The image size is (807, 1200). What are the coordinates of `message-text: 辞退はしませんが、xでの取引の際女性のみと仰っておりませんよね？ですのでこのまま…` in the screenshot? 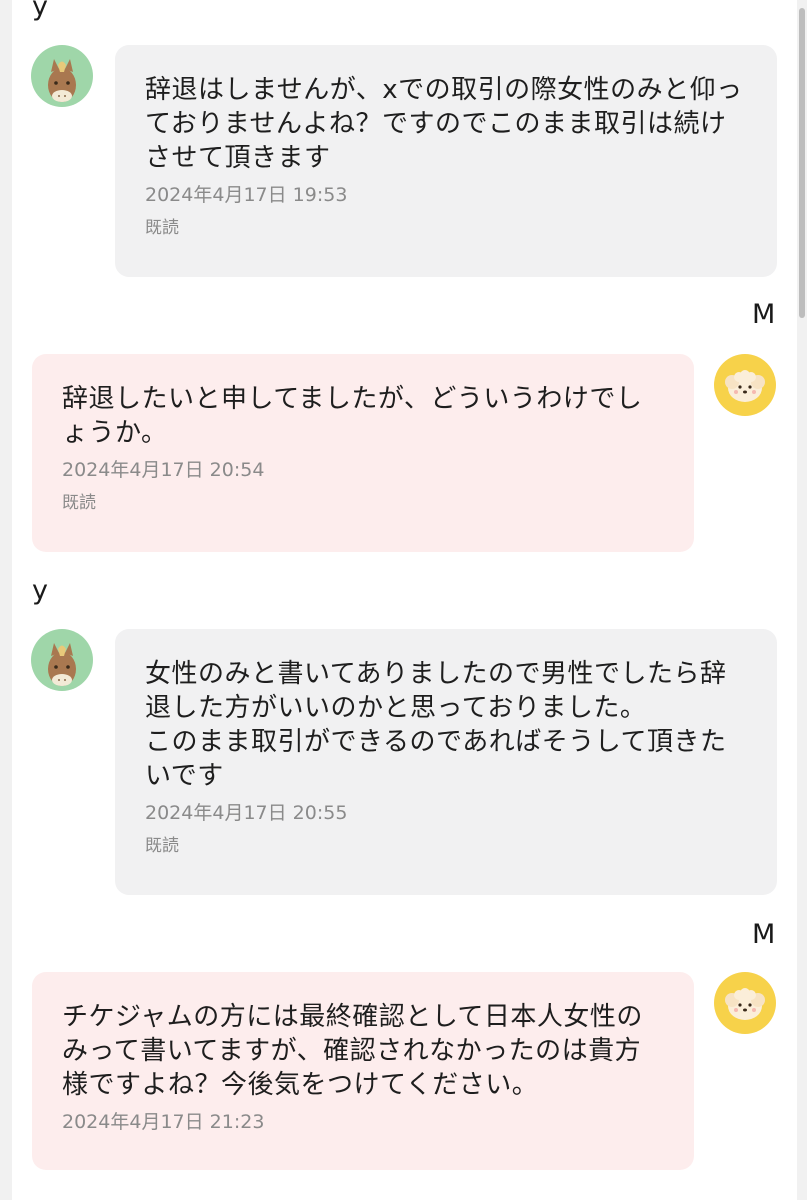 It's located at (444, 124).